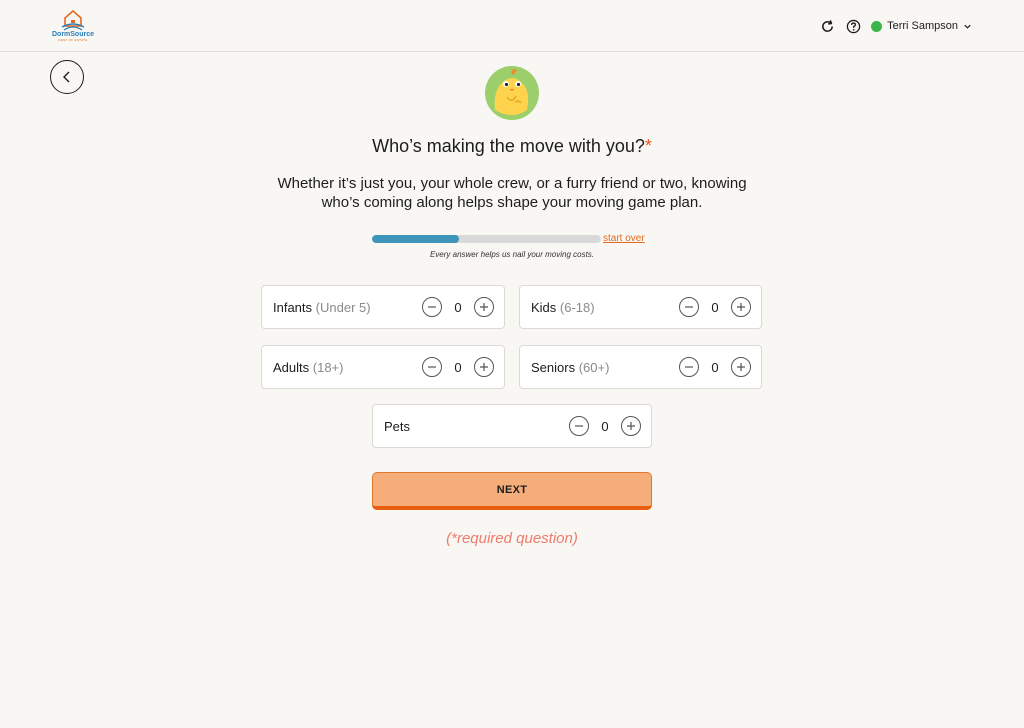 This screenshot has height=728, width=1024. Describe the element at coordinates (544, 307) in the screenshot. I see `kids-label-text: Kids` at that location.